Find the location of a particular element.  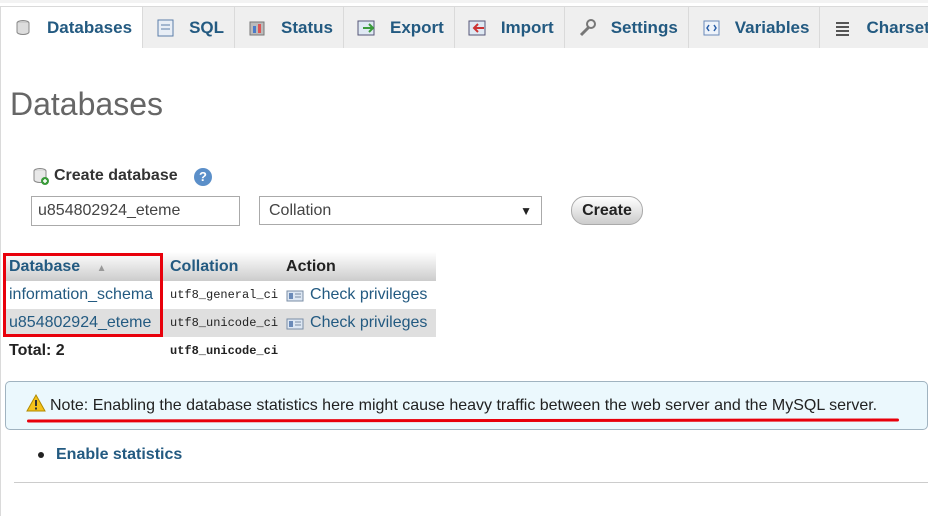

tab-label: Databases is located at coordinates (90, 27).